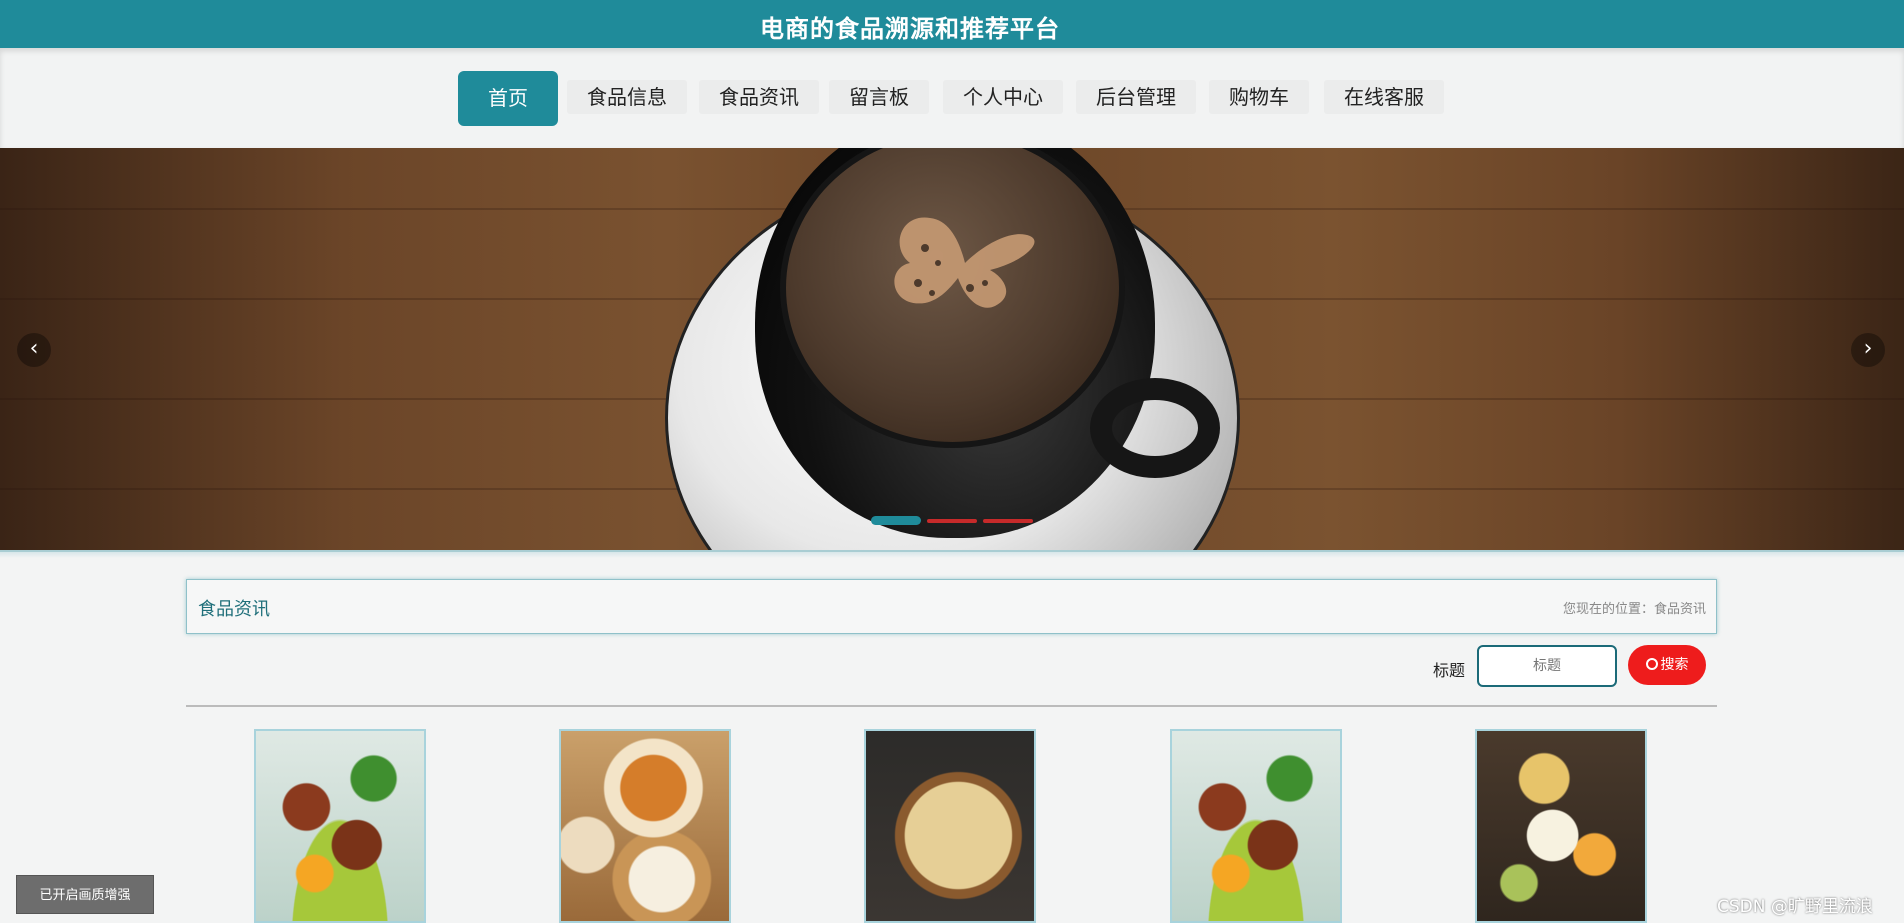 Image resolution: width=1904 pixels, height=923 pixels. I want to click on breadcrumb: 您现在的位置：食品资讯, so click(1634, 609).